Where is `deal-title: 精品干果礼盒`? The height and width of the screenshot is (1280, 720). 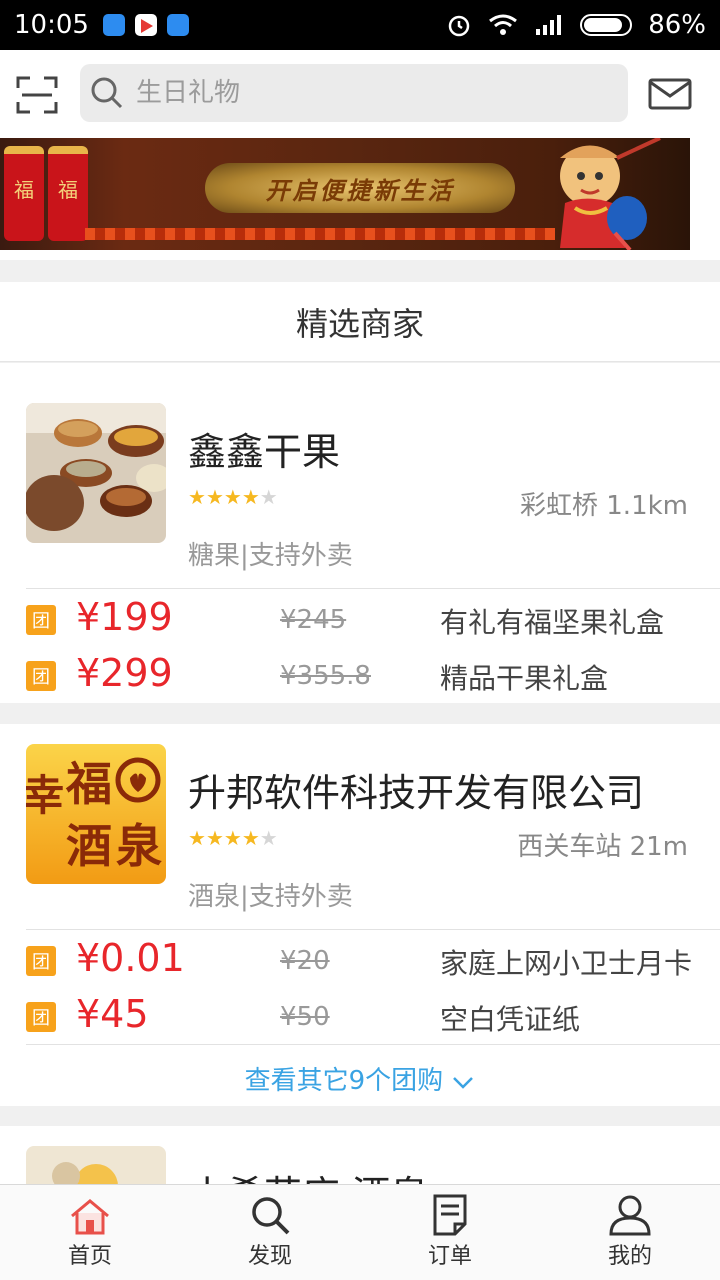 deal-title: 精品干果礼盒 is located at coordinates (524, 678).